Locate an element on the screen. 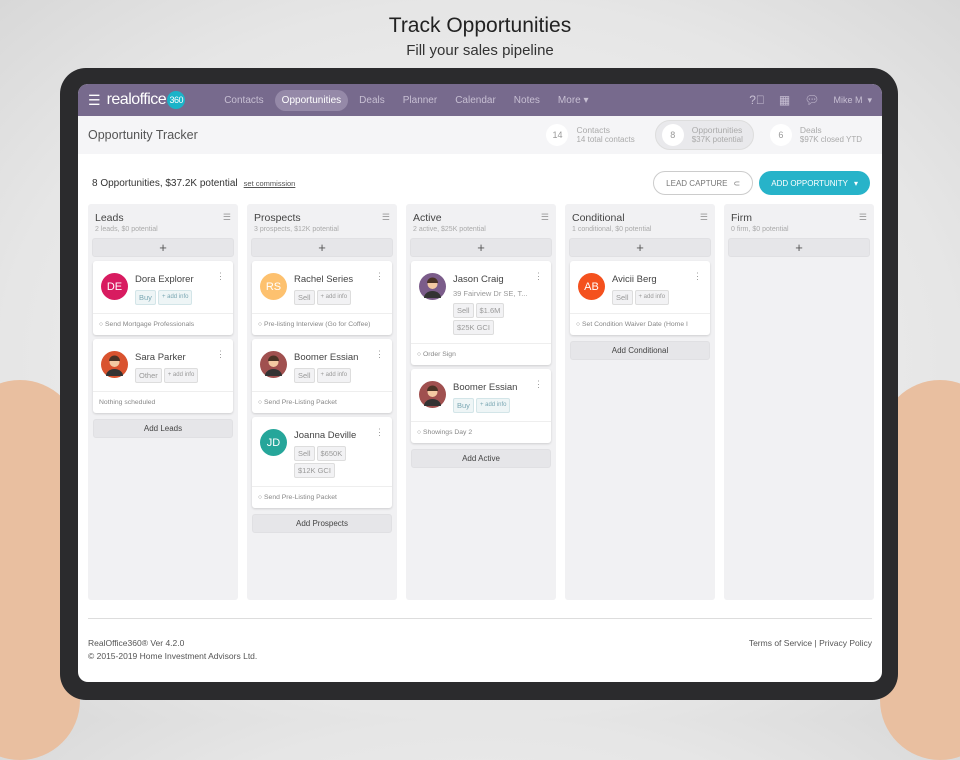  help-icon: ?⃝ is located at coordinates (757, 100).